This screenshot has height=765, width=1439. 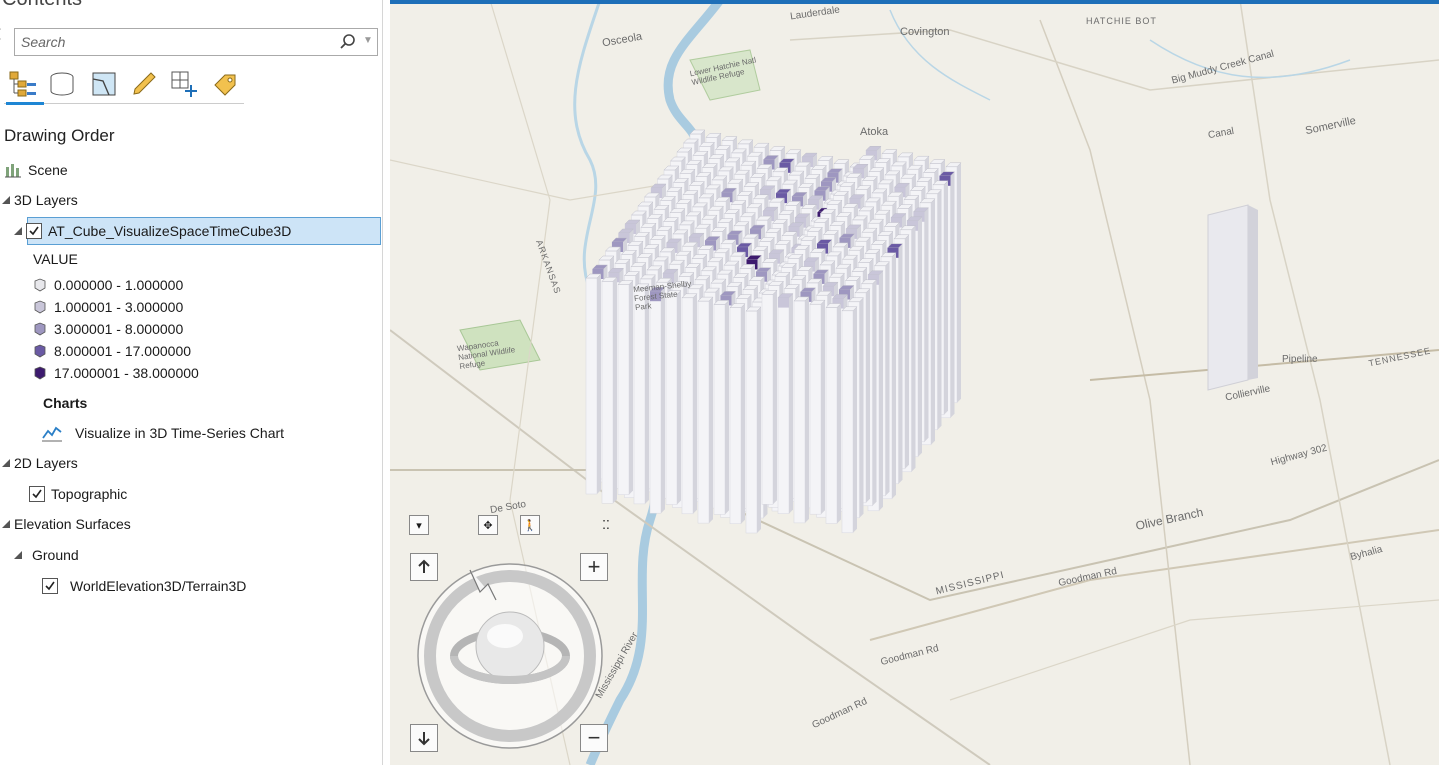 What do you see at coordinates (124, 84) in the screenshot?
I see `contents-toolbar` at bounding box center [124, 84].